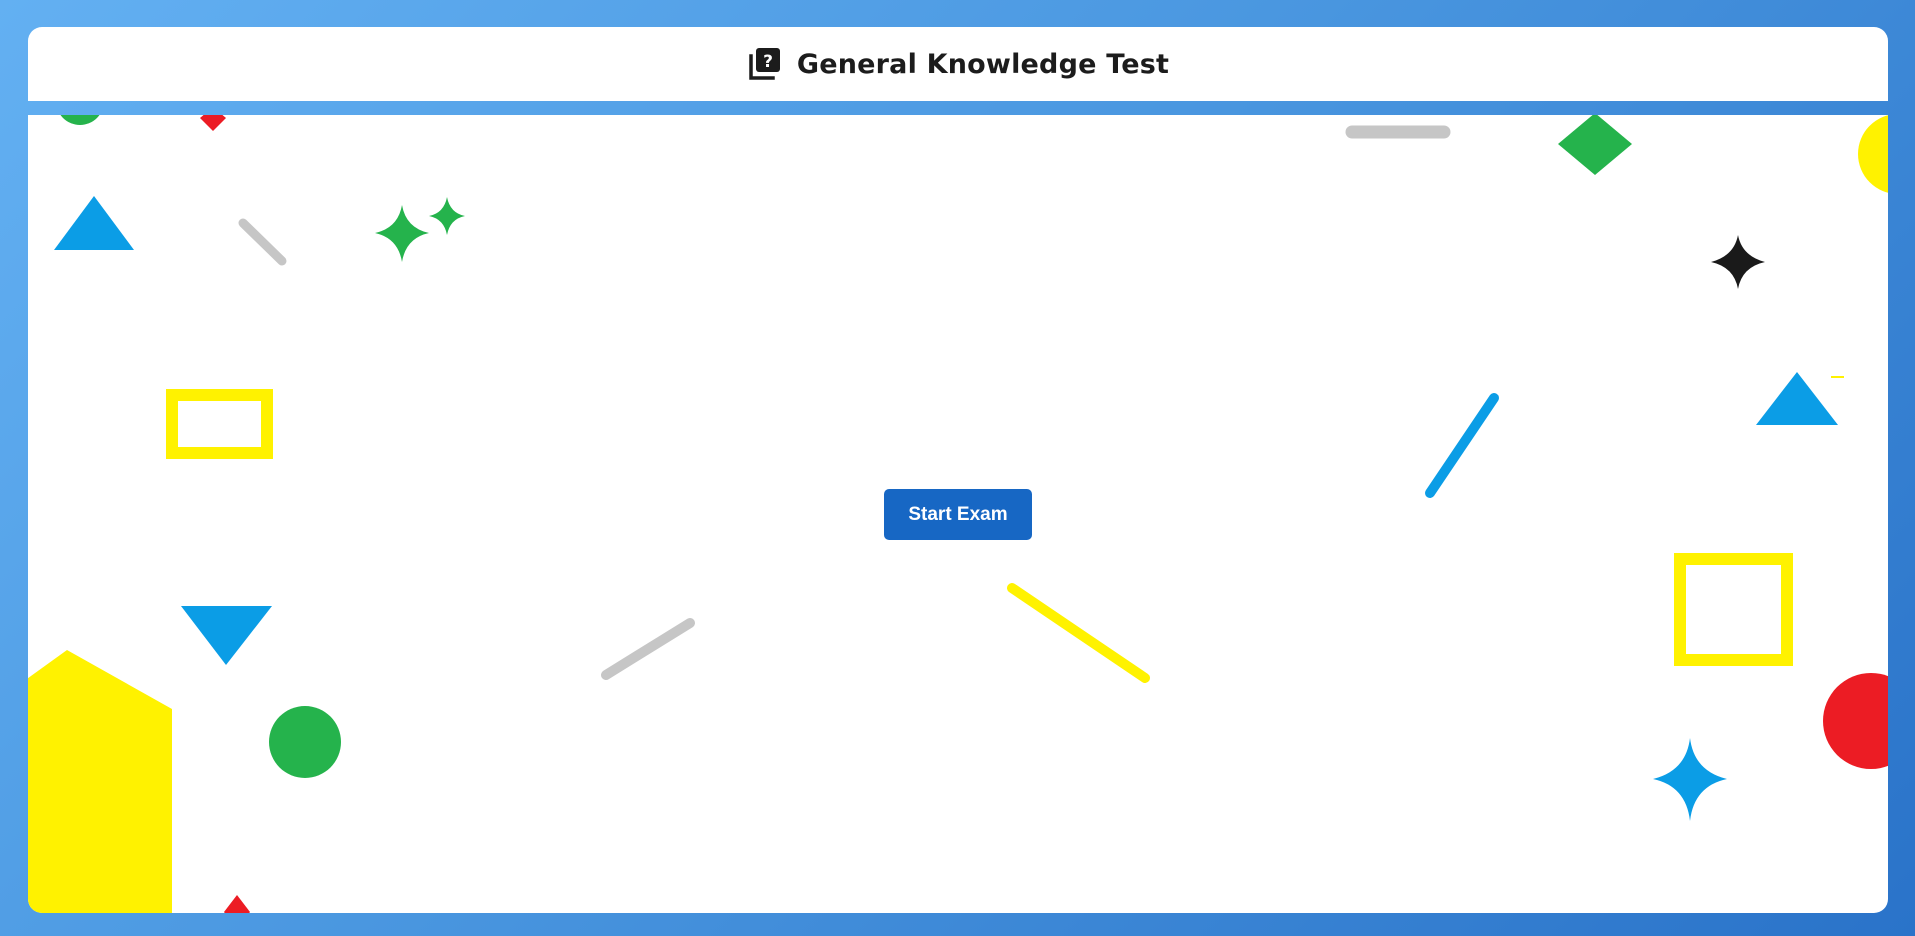  I want to click on yellow-line-shape, so click(1078, 633).